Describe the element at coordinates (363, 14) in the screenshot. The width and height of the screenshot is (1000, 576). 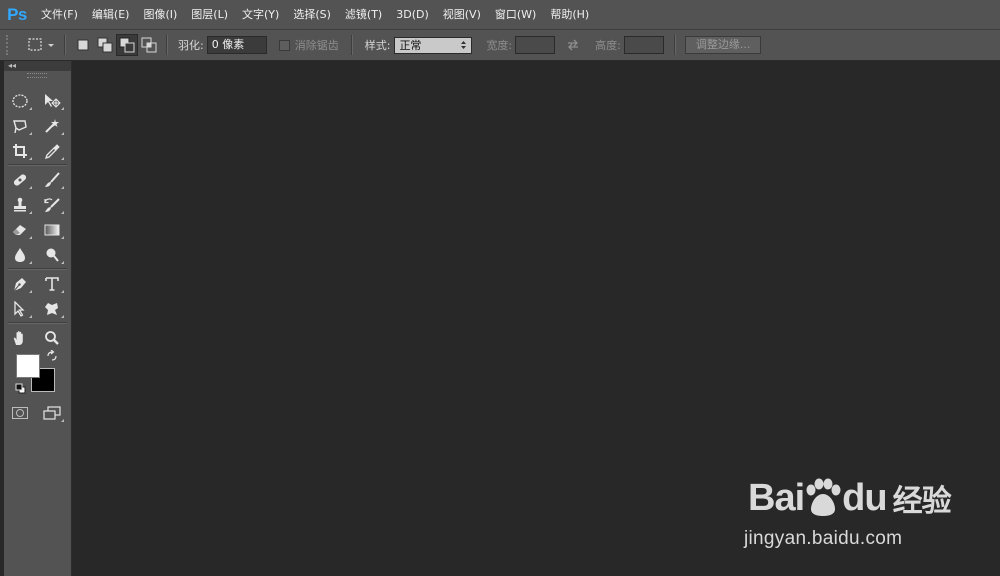
I see `menu-filter: 滤镜(T)` at that location.